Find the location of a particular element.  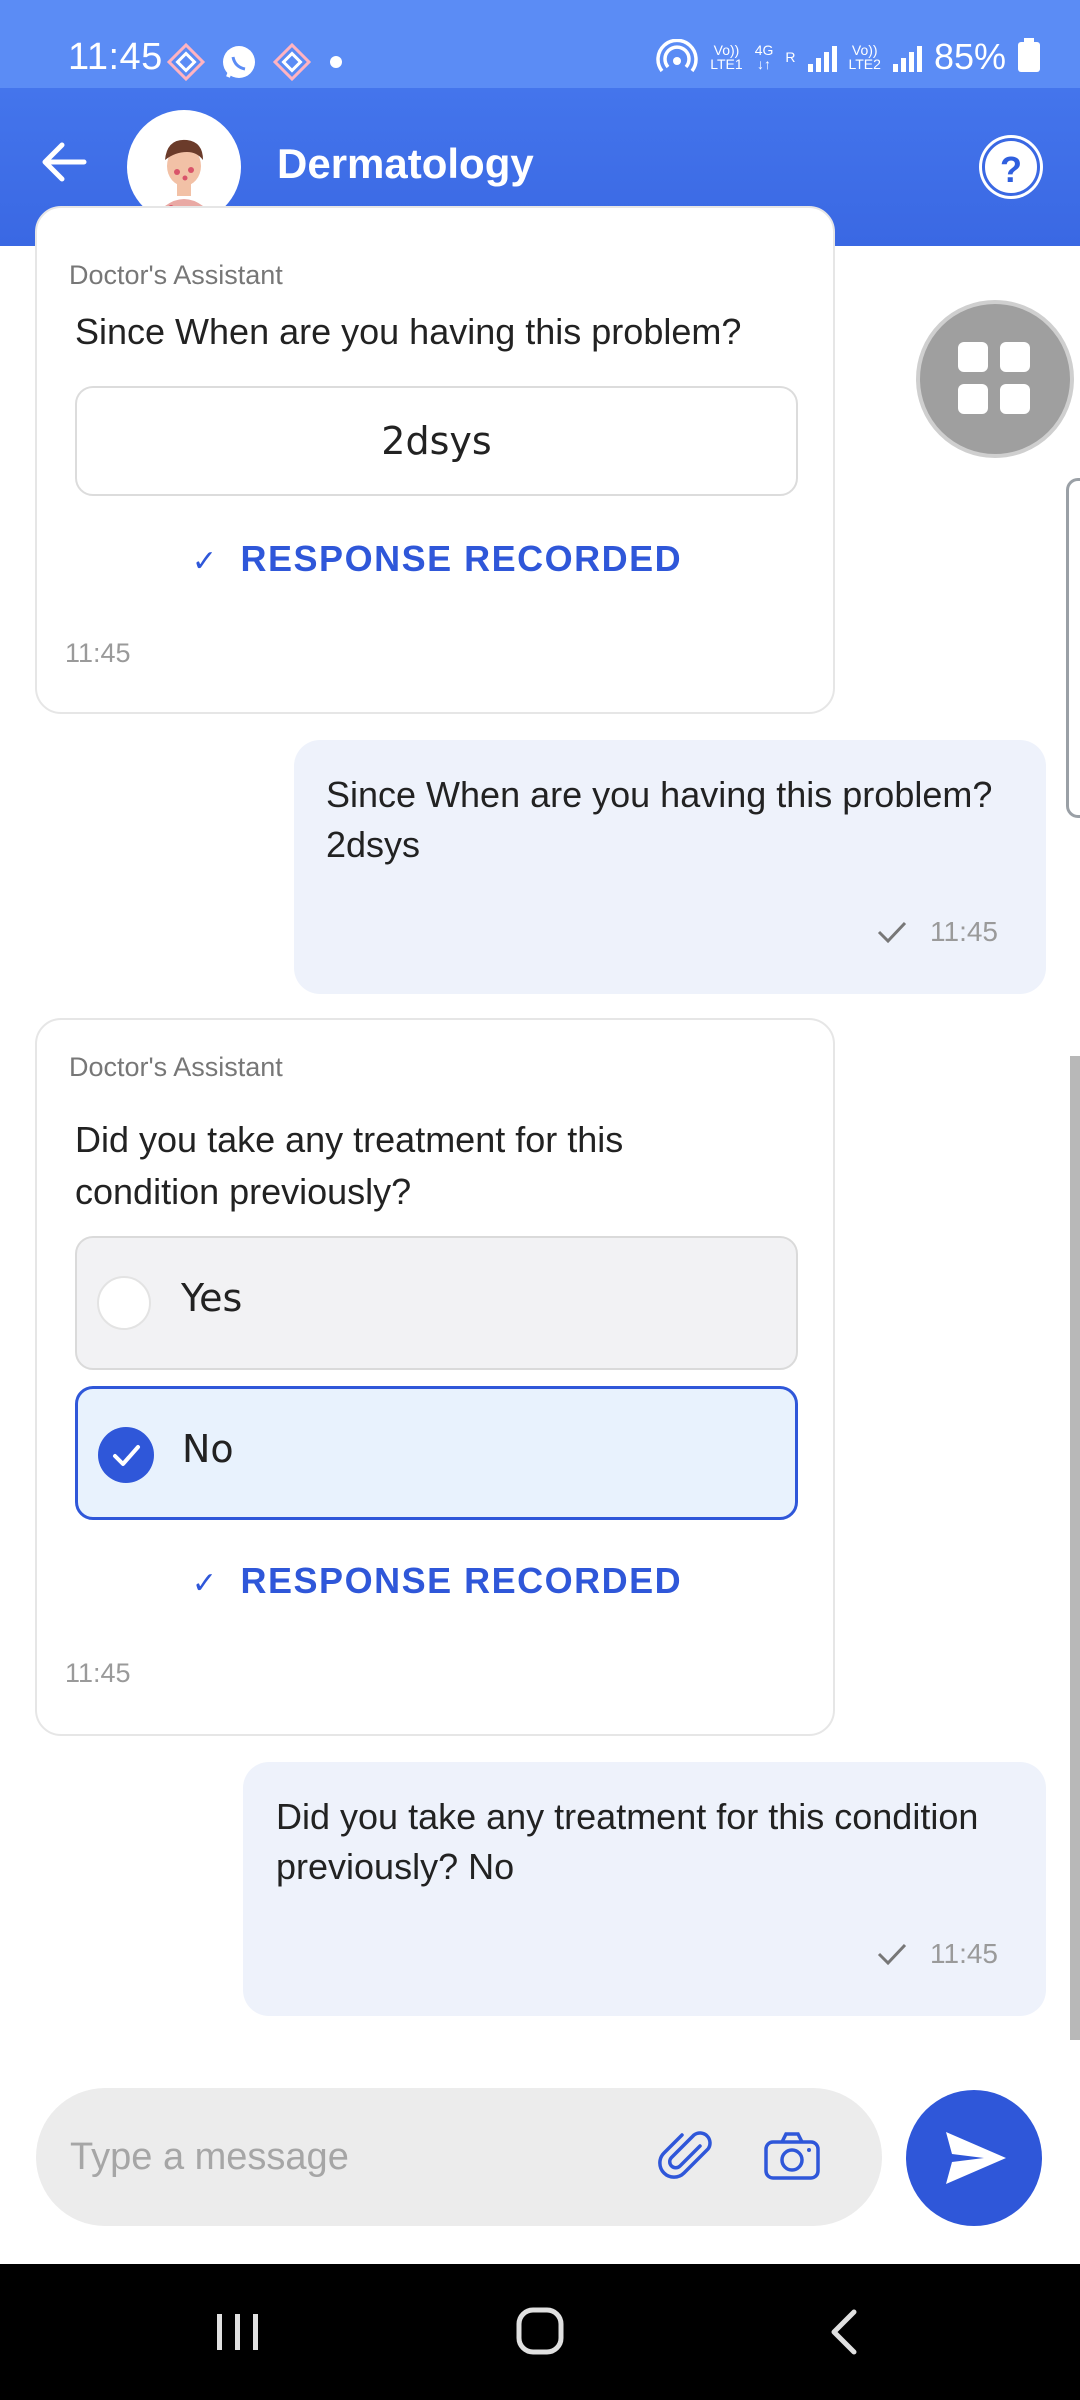

composer-bar is located at coordinates (459, 2157).